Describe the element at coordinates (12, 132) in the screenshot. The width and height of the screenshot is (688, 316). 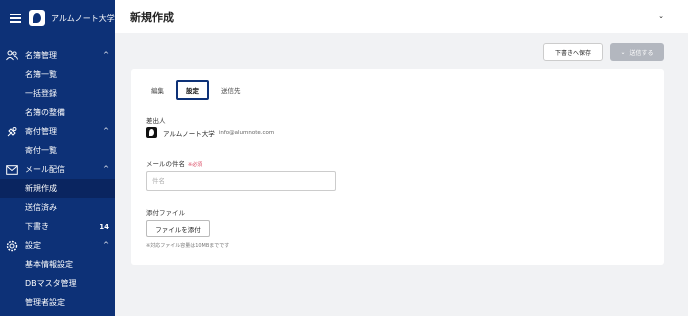
I see `donation-icon` at that location.